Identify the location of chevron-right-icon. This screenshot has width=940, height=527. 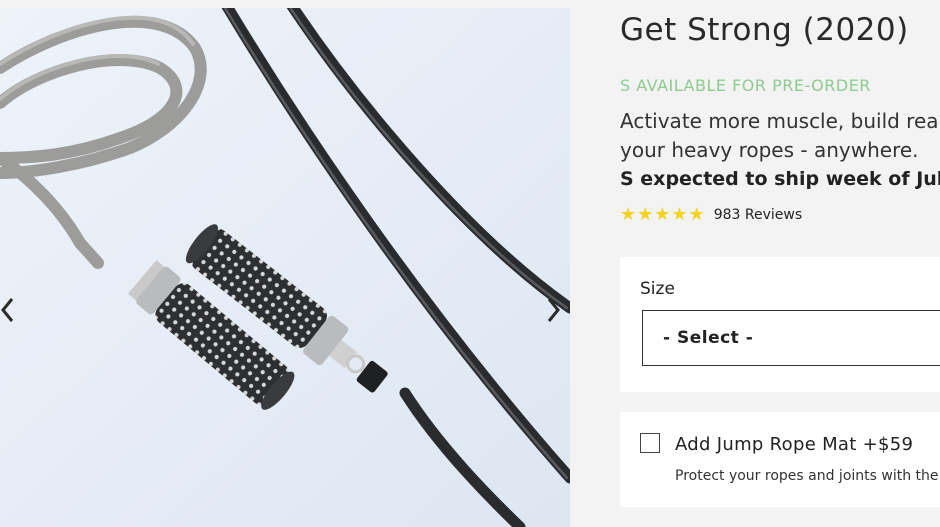
(553, 310).